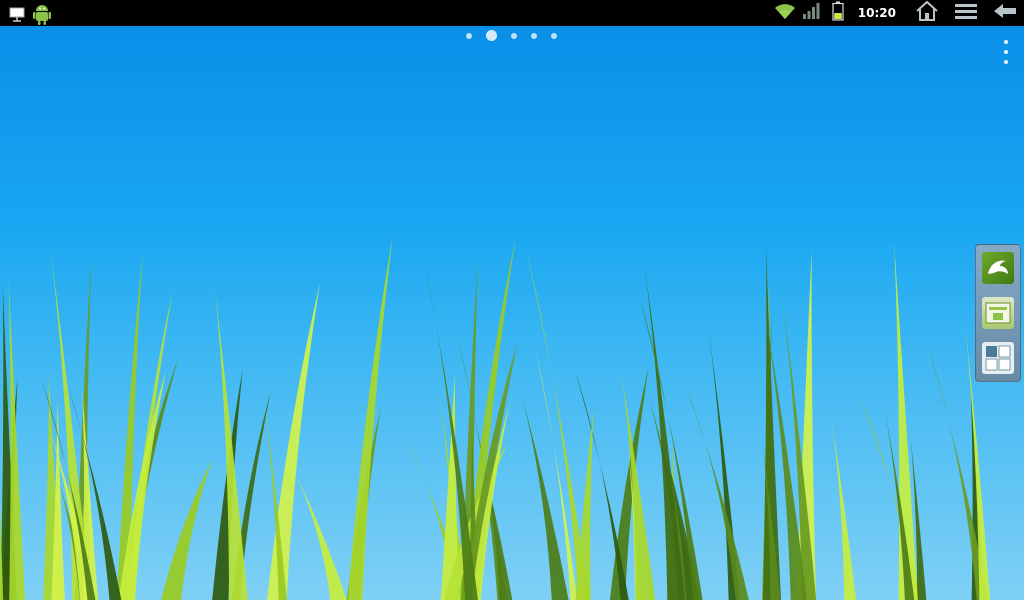 This screenshot has width=1024, height=600. I want to click on status-bar: 10:20, so click(512, 13).